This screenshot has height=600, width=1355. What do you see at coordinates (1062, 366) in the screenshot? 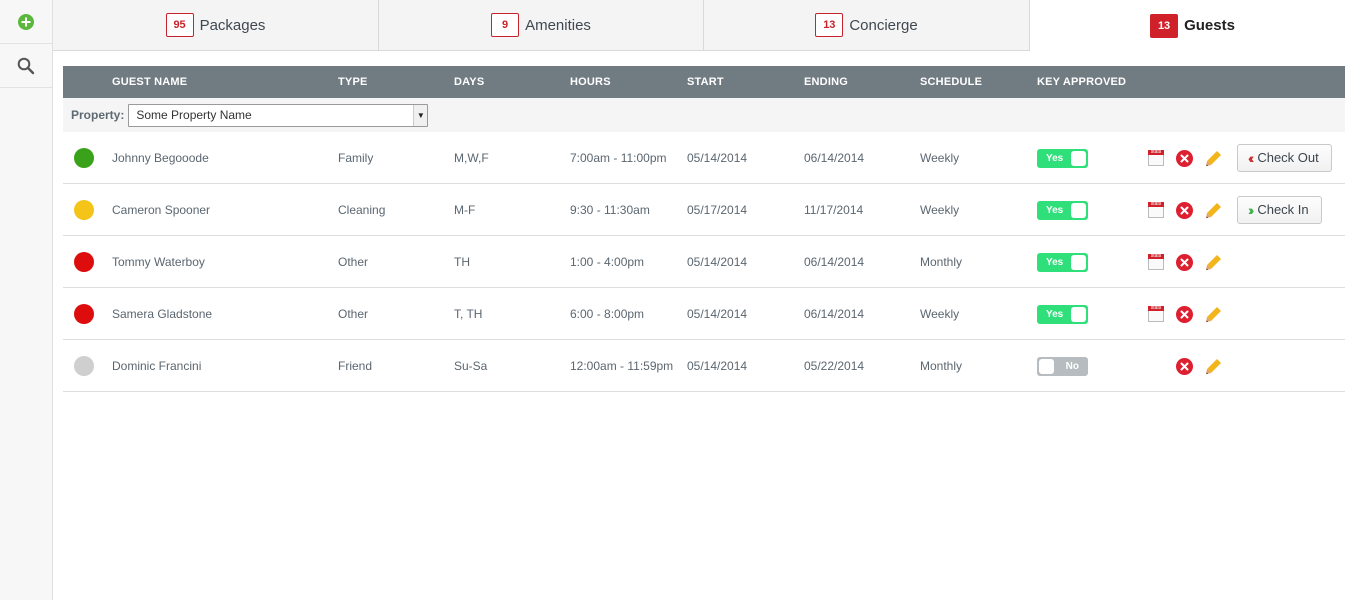
I see `key-approved-toggle: No` at bounding box center [1062, 366].